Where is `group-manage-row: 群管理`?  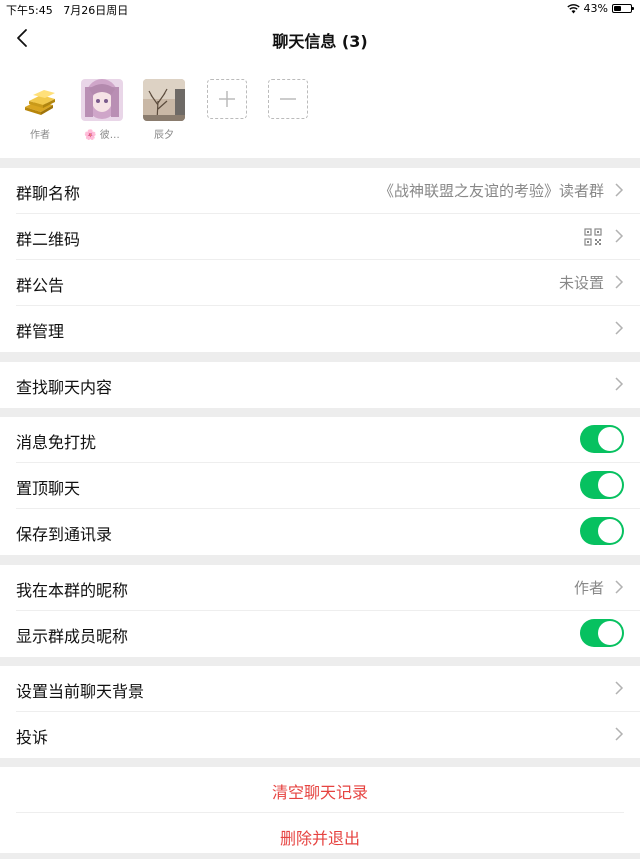 group-manage-row: 群管理 is located at coordinates (328, 329).